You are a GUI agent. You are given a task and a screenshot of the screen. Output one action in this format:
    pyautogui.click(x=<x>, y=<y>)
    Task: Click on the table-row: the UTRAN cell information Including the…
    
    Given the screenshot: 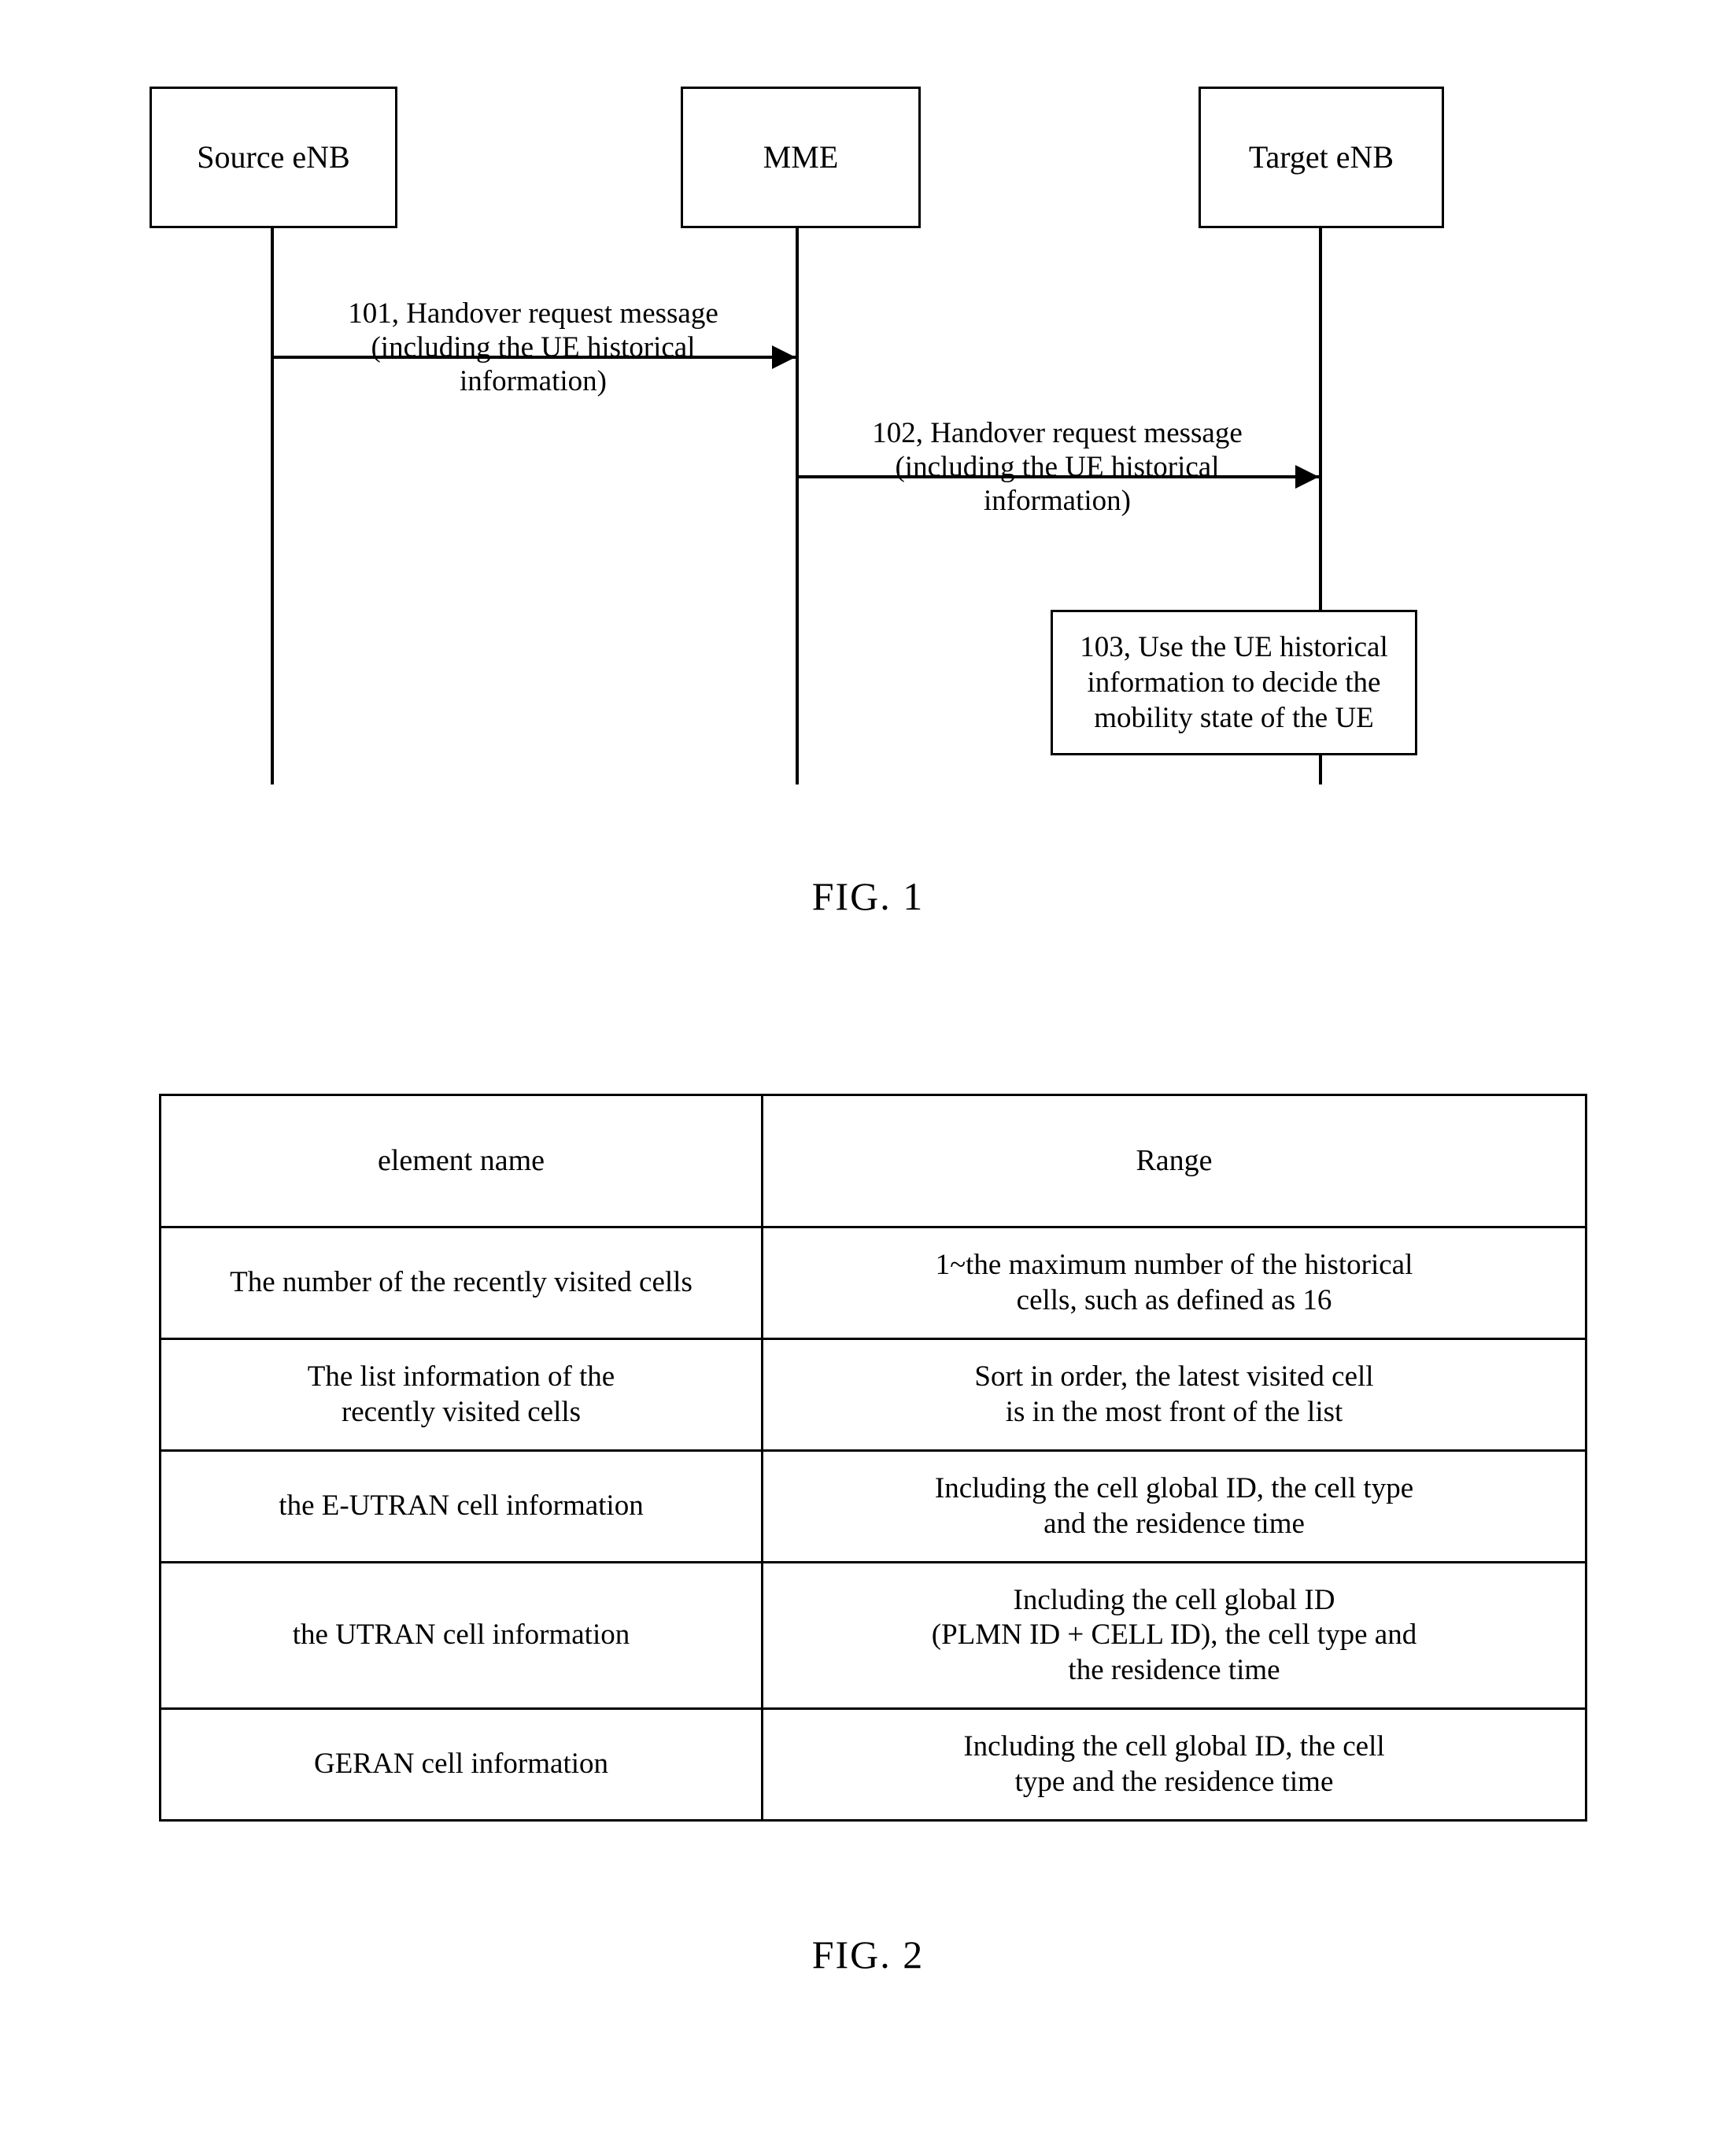 What is the action you would take?
    pyautogui.click(x=873, y=1635)
    